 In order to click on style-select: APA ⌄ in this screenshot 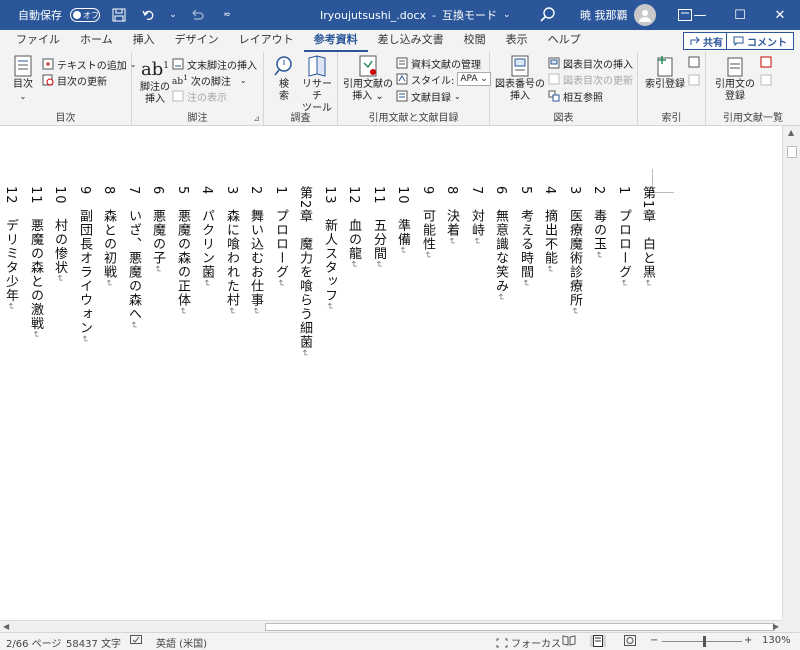, I will do `click(474, 79)`.